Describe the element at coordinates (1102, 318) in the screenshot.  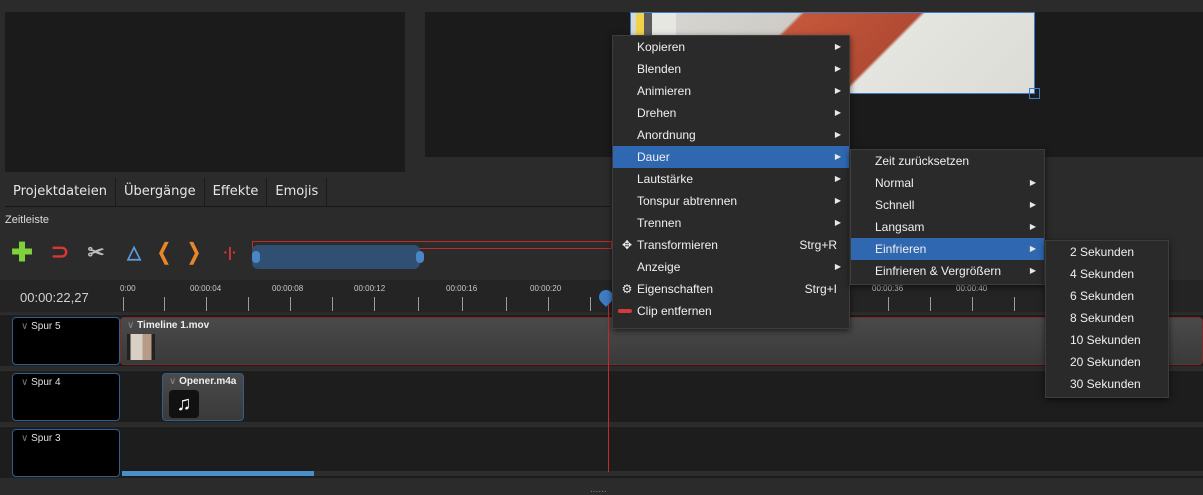
I see `menu-item-label: 8 Sekunden` at that location.